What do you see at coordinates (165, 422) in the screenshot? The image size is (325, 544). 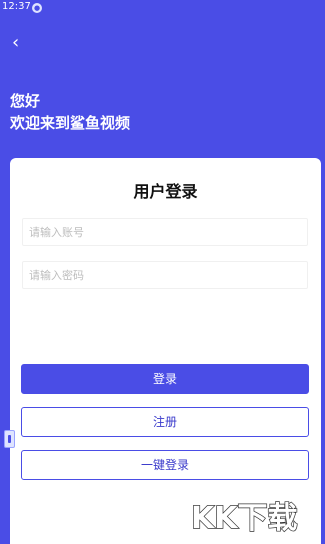 I see `register-button: 注册` at bounding box center [165, 422].